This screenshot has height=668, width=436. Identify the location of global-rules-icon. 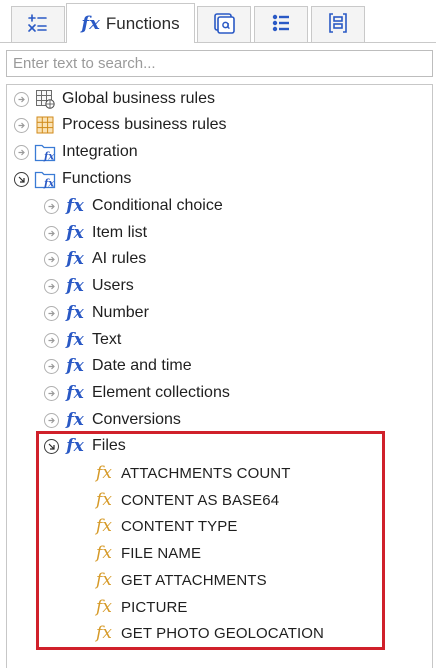
(45, 99).